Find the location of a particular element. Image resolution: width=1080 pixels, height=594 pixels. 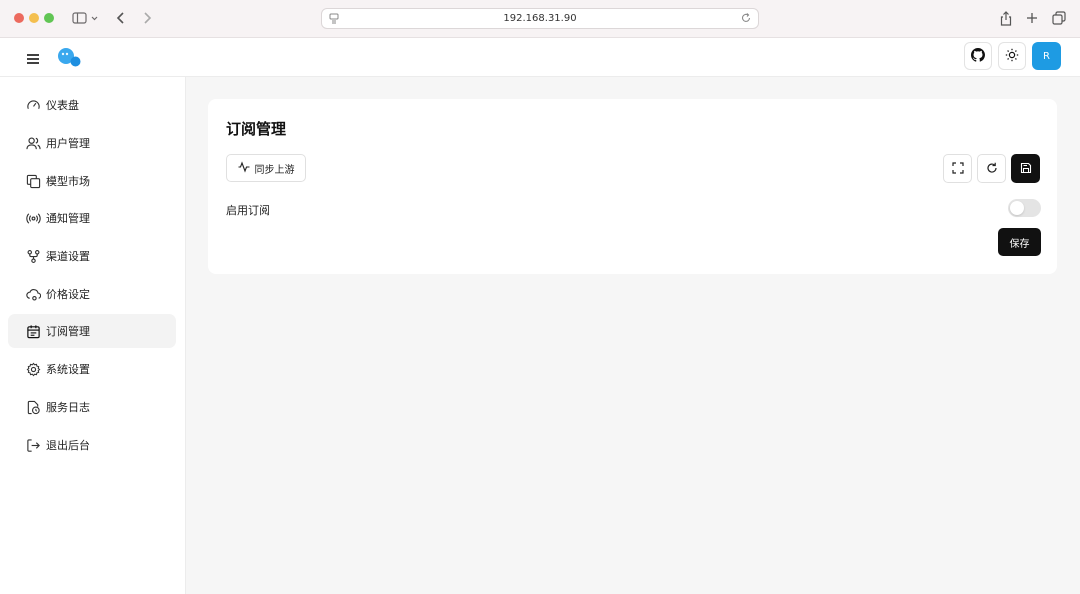

fullscreen-icon is located at coordinates (957, 168).